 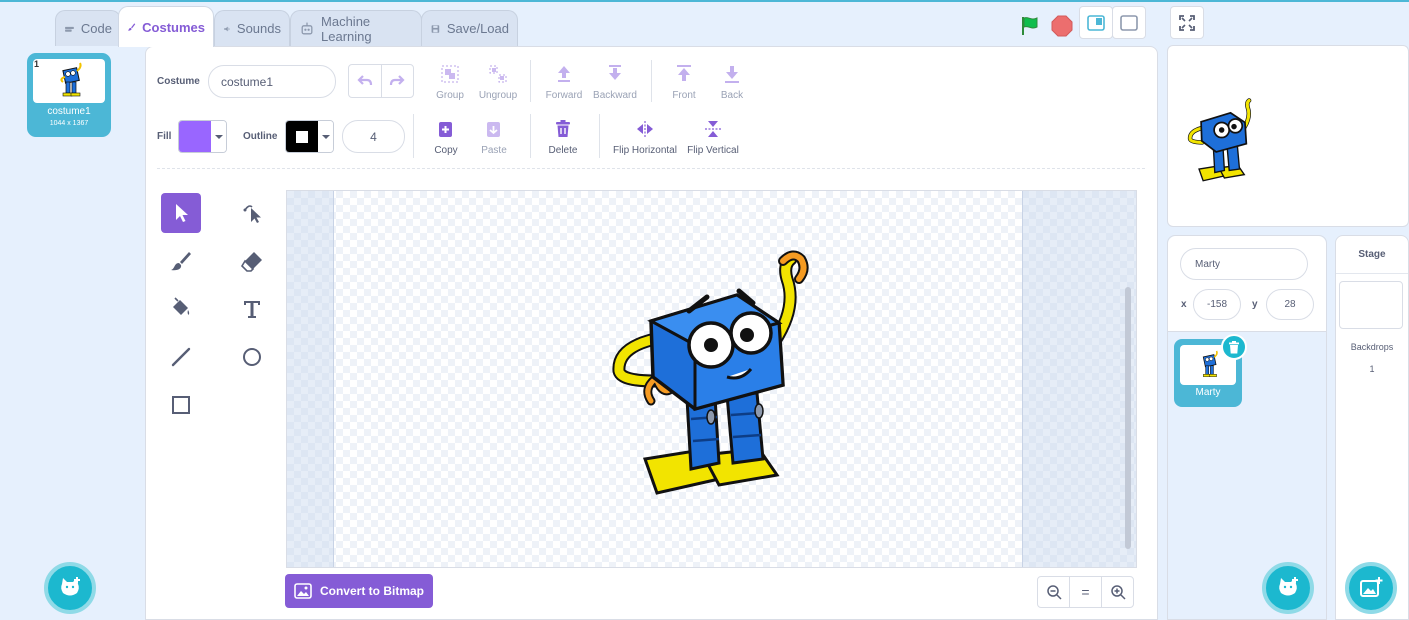 I want to click on tab-machine-learning-label: Machine Learning, so click(x=346, y=28).